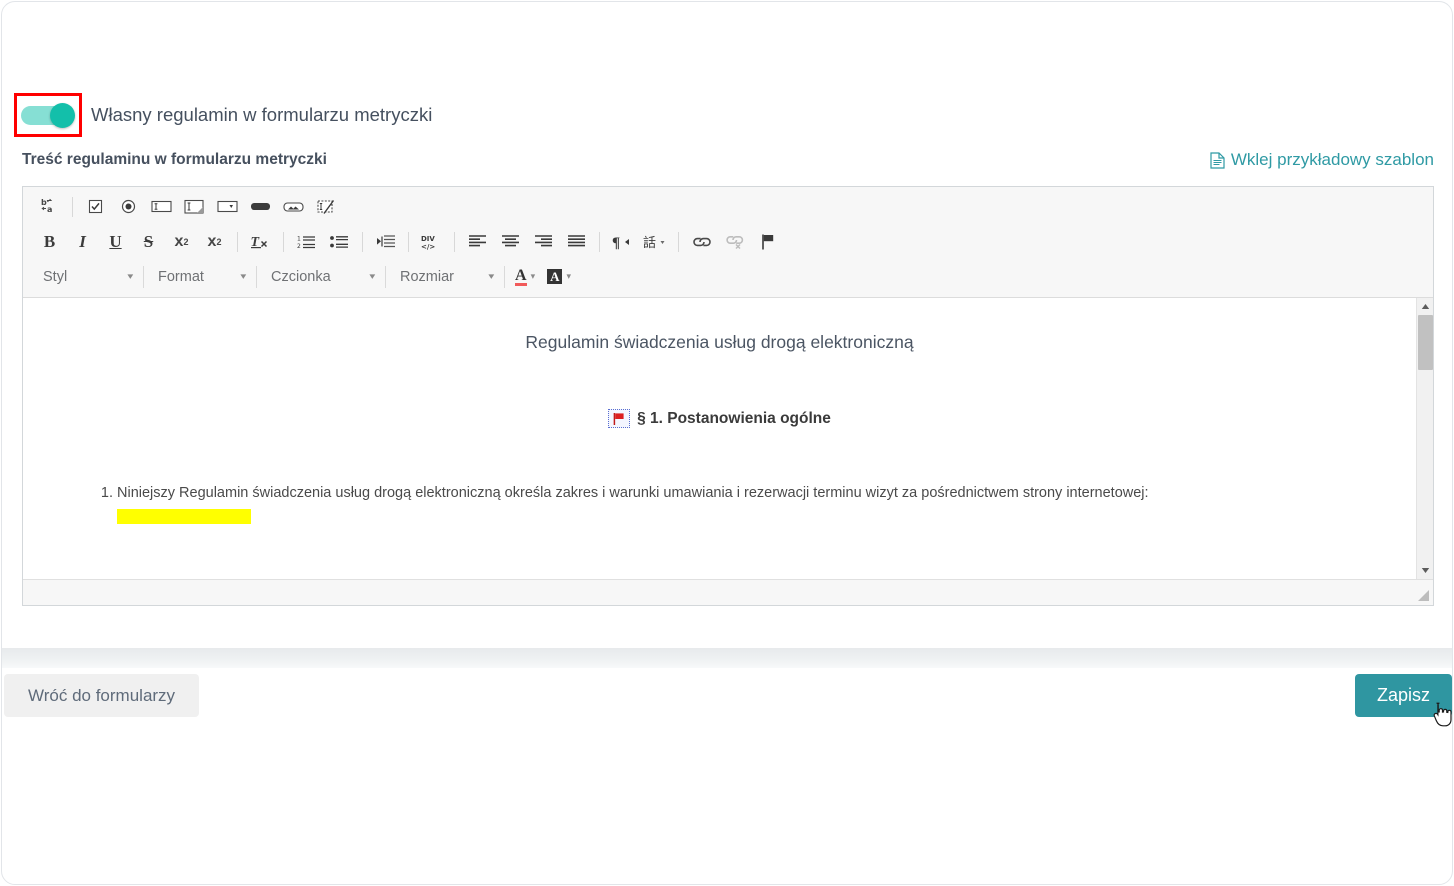 This screenshot has width=1454, height=886. I want to click on numbered-list-icon: 1 2, so click(306, 242).